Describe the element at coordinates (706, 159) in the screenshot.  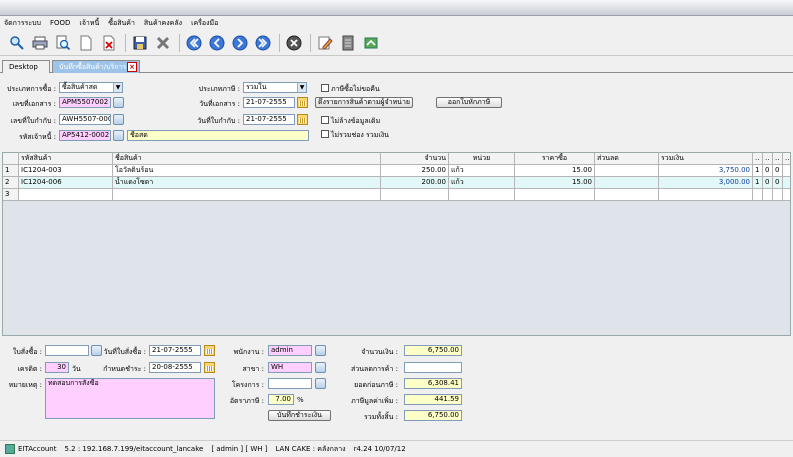
I see `col-total: รวมเงิน` at that location.